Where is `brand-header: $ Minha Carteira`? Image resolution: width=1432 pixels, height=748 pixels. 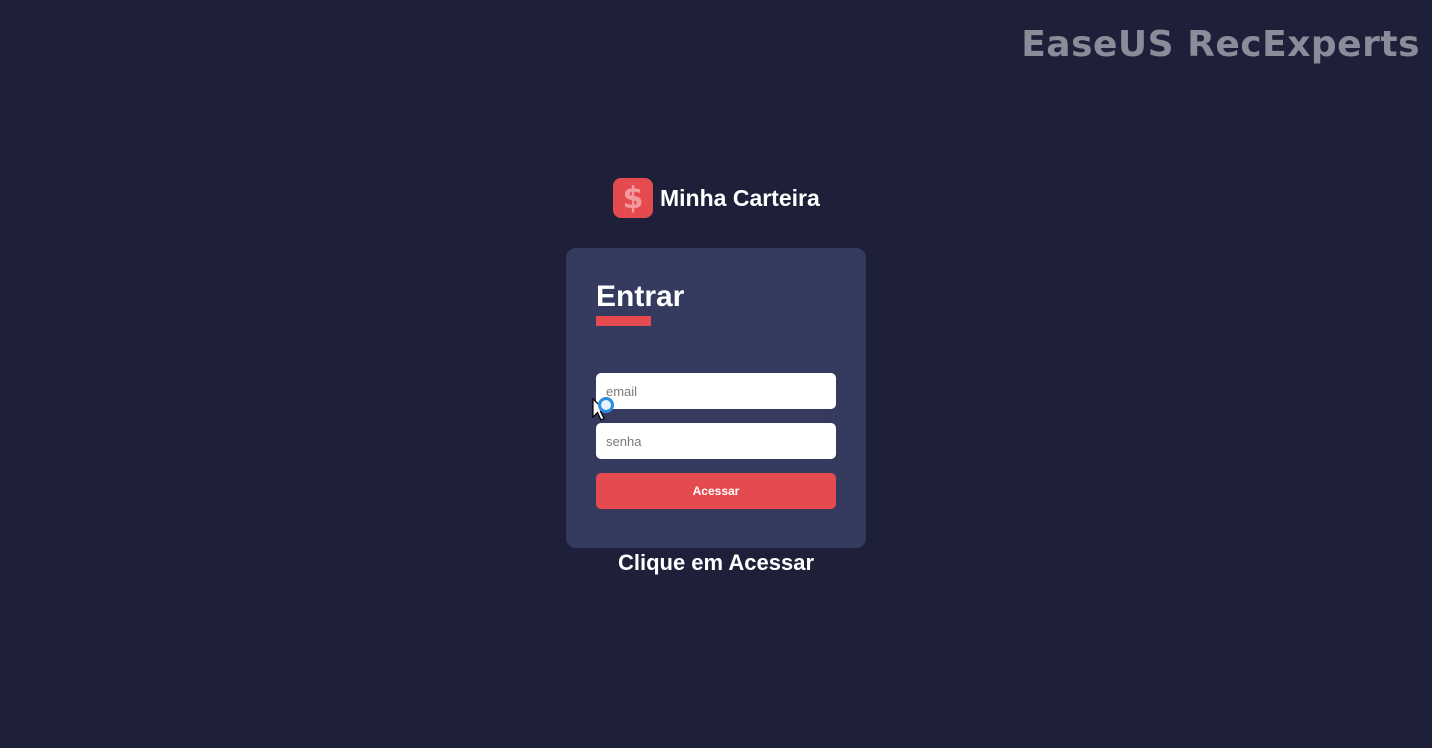 brand-header: $ Minha Carteira is located at coordinates (716, 198).